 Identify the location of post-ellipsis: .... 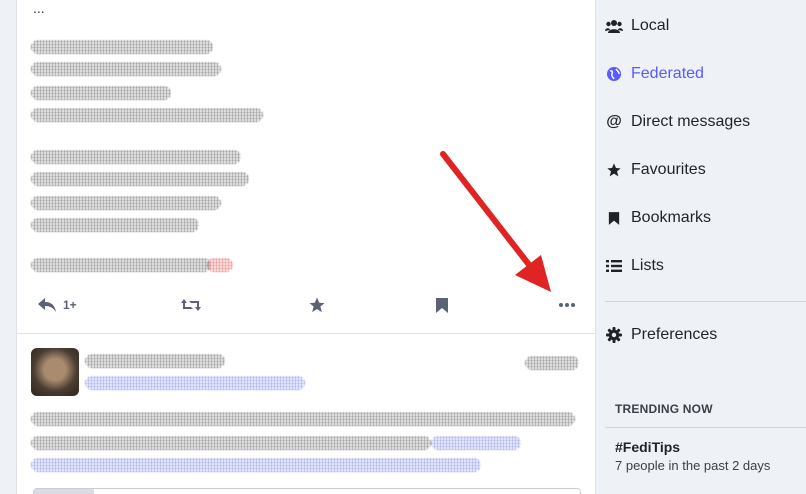
(39, 8).